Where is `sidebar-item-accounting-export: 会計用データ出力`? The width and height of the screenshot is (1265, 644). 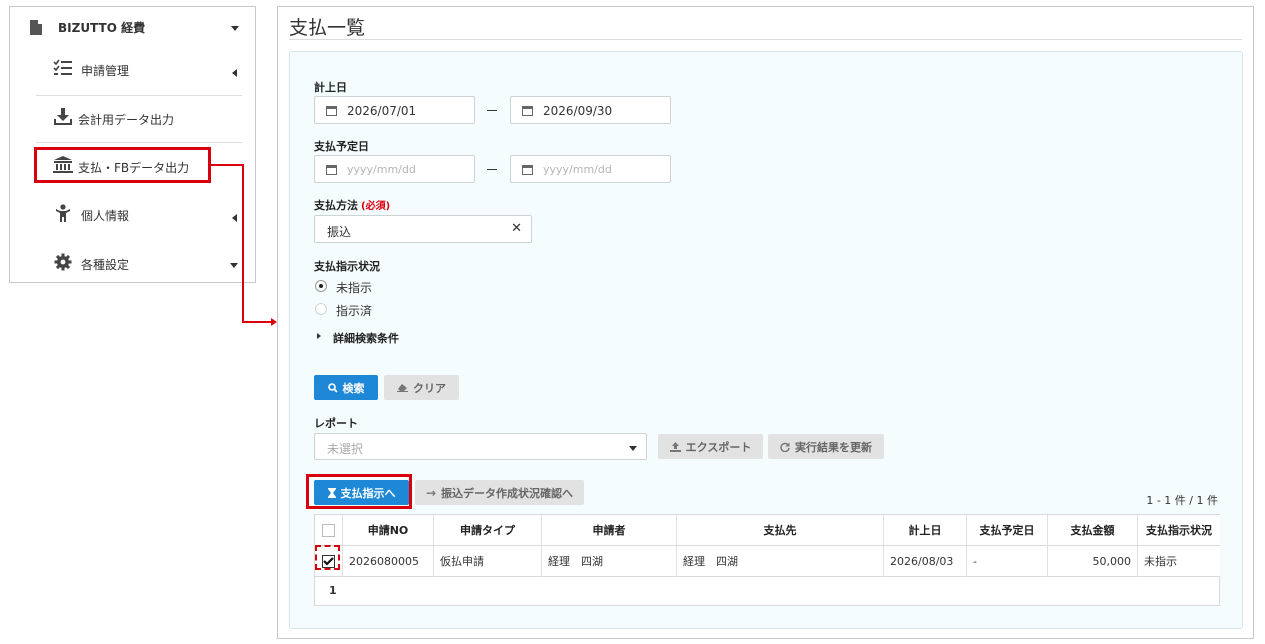 sidebar-item-accounting-export: 会計用データ出力 is located at coordinates (139, 118).